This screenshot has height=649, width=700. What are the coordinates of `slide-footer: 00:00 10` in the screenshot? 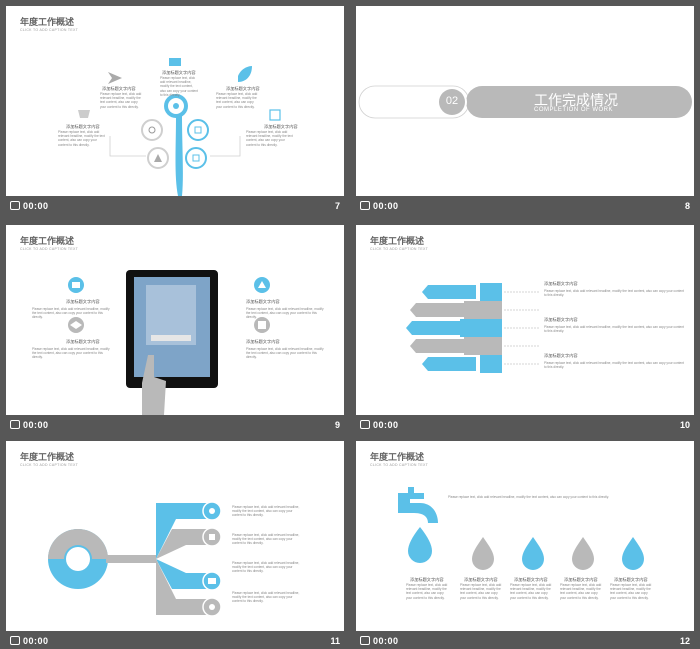 It's located at (525, 425).